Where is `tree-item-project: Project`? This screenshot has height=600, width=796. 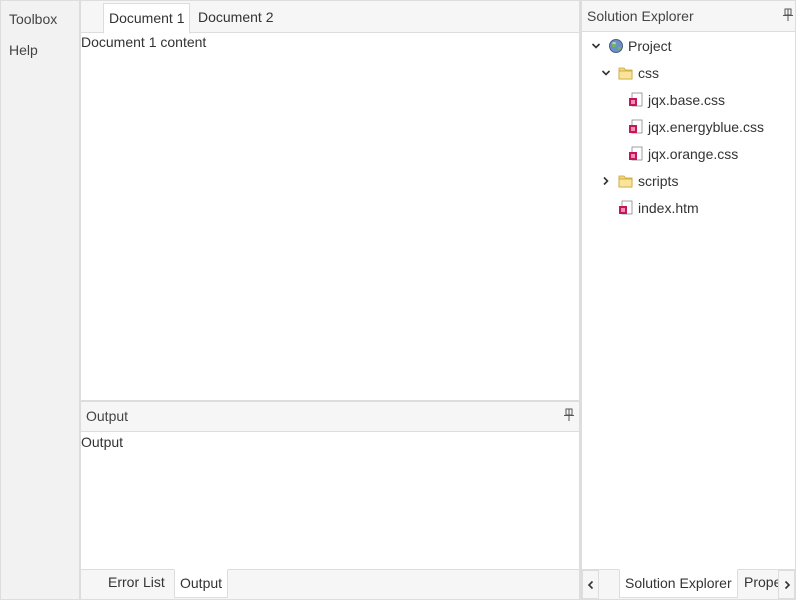 tree-item-project: Project is located at coordinates (631, 45).